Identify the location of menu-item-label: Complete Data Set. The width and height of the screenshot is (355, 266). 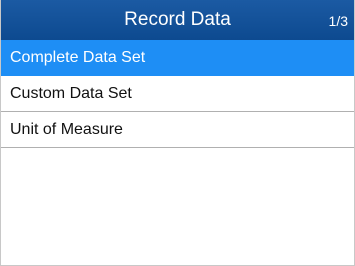
(78, 57).